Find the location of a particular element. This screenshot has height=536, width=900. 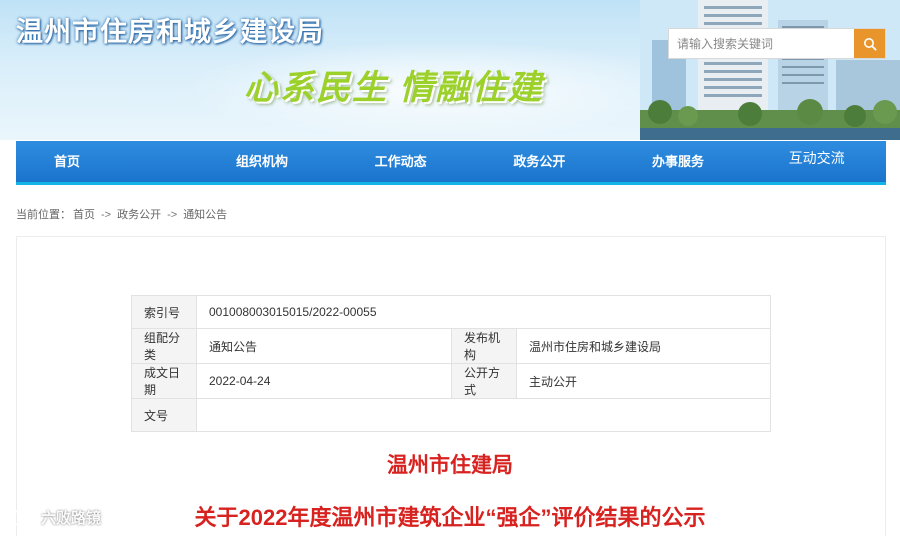

breadcrumb-prefix: 当前位置： is located at coordinates (43, 215).